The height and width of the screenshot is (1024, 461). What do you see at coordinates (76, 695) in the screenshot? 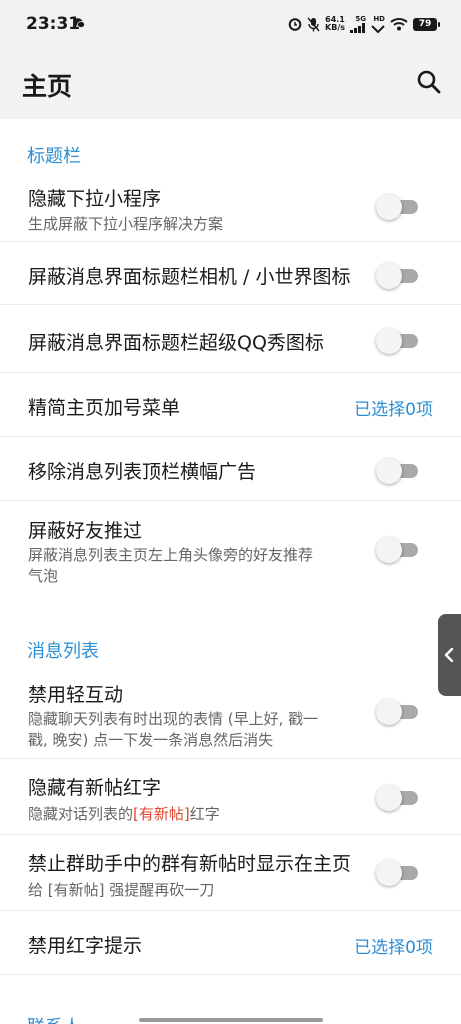
I see `setting-title: 禁用轻互动` at bounding box center [76, 695].